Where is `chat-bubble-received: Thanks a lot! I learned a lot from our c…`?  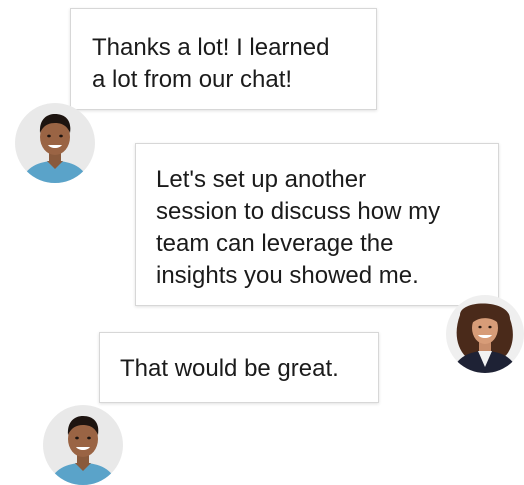
chat-bubble-received: Thanks a lot! I learned a lot from our c… is located at coordinates (223, 59).